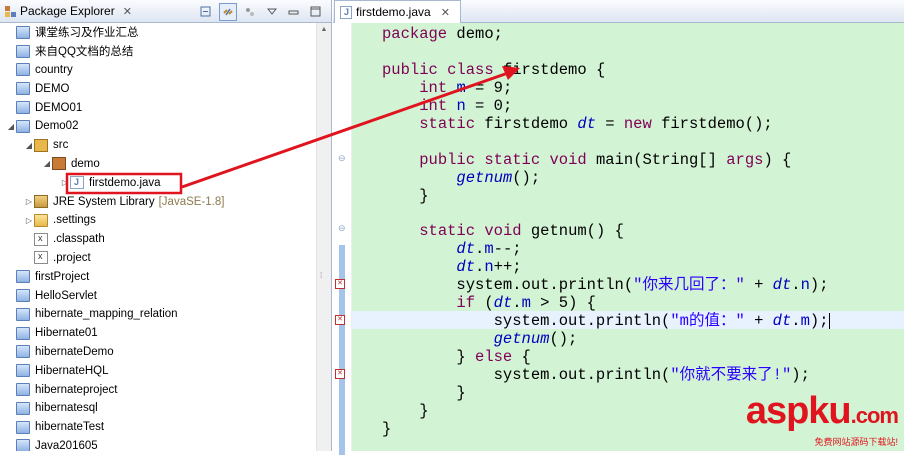  What do you see at coordinates (72, 370) in the screenshot?
I see `tree-item-label: HibernateHQL` at bounding box center [72, 370].